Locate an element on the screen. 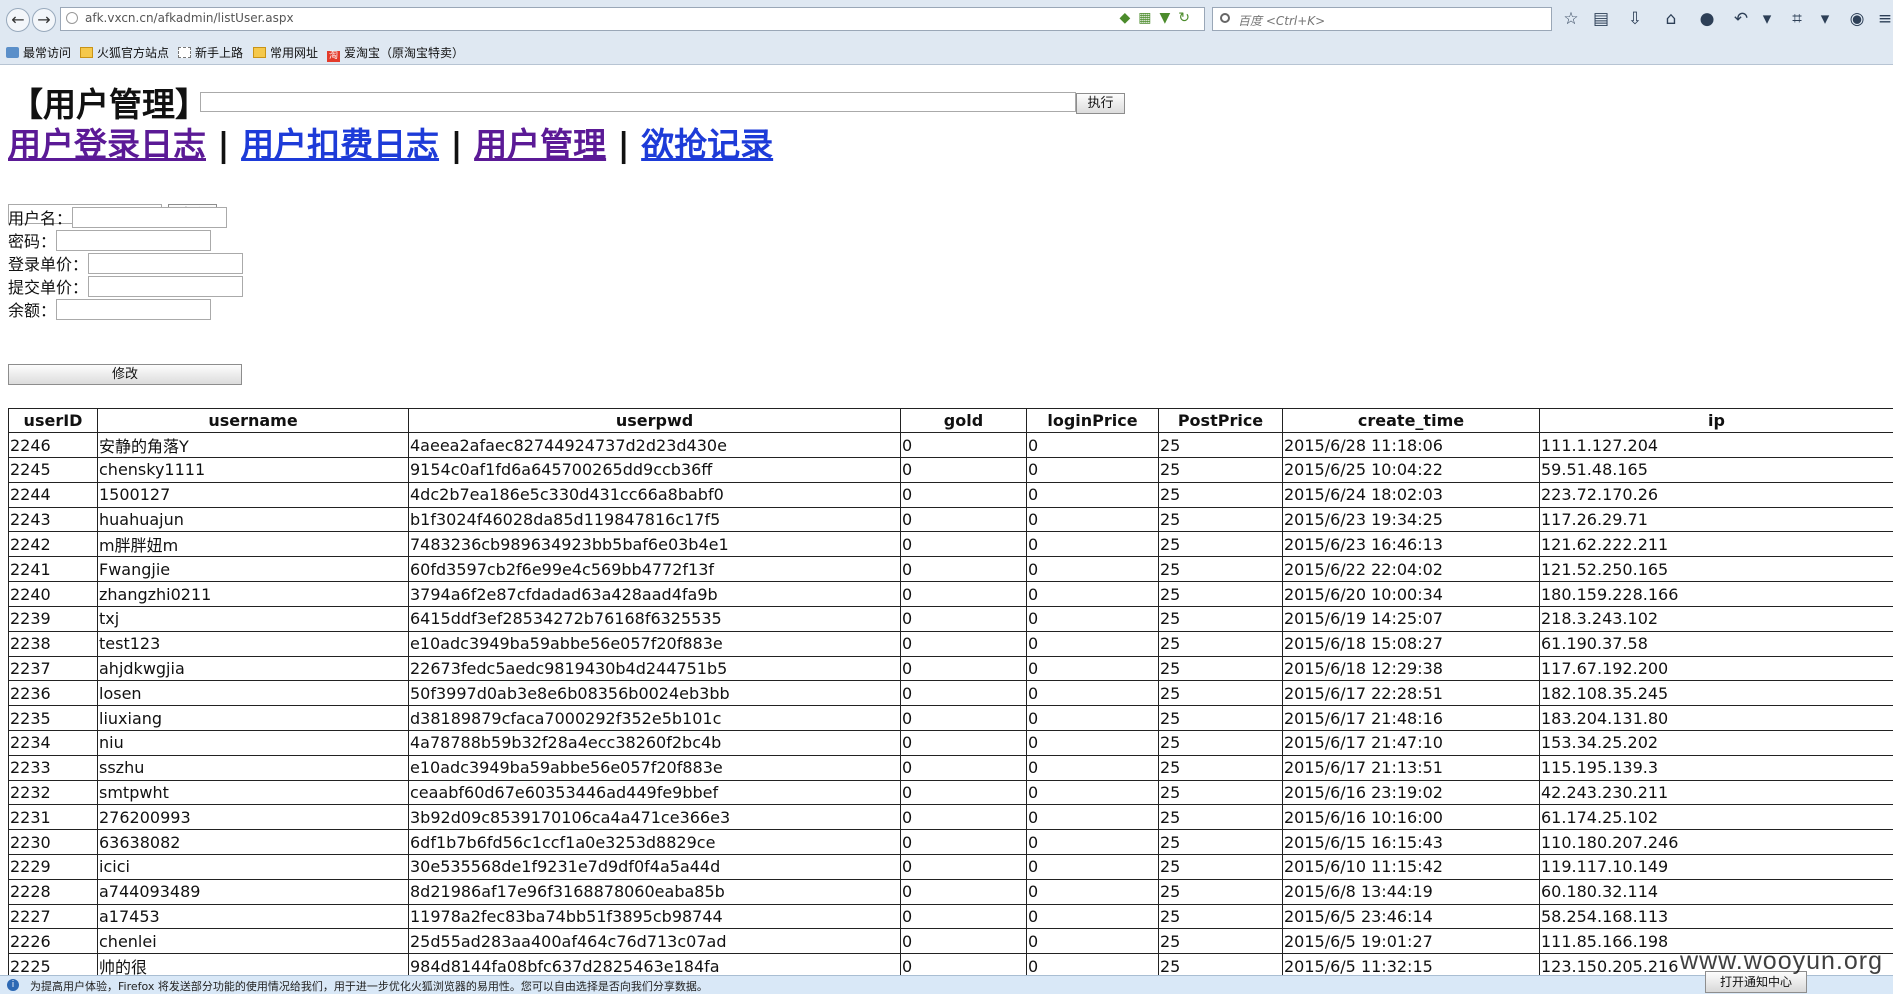  bookmark-most-visited: 最常访问 is located at coordinates (38, 52).